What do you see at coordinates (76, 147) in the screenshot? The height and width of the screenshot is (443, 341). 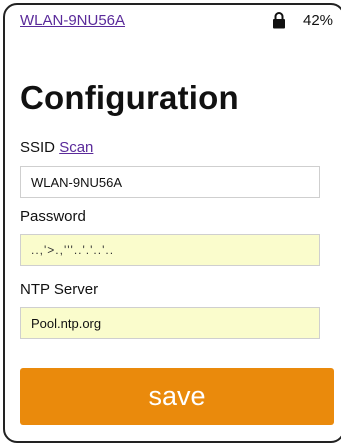 I see `scan-link: Scan` at bounding box center [76, 147].